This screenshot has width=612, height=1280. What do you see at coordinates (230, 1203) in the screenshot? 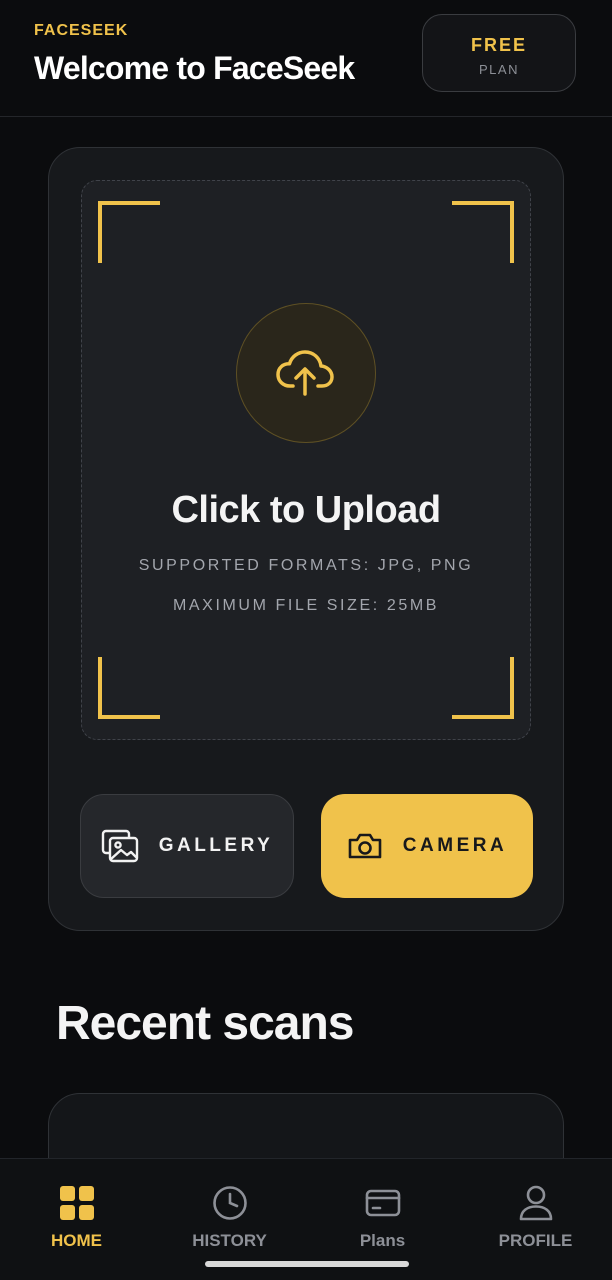
I see `clock-icon` at bounding box center [230, 1203].